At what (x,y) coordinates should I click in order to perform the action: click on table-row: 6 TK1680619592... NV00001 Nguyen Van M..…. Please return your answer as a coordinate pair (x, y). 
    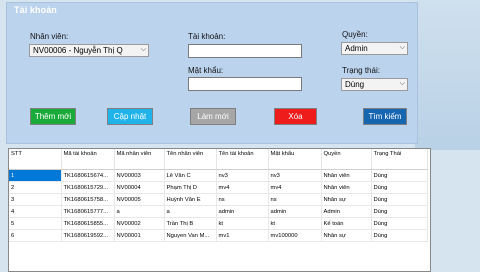
    Looking at the image, I should click on (218, 235).